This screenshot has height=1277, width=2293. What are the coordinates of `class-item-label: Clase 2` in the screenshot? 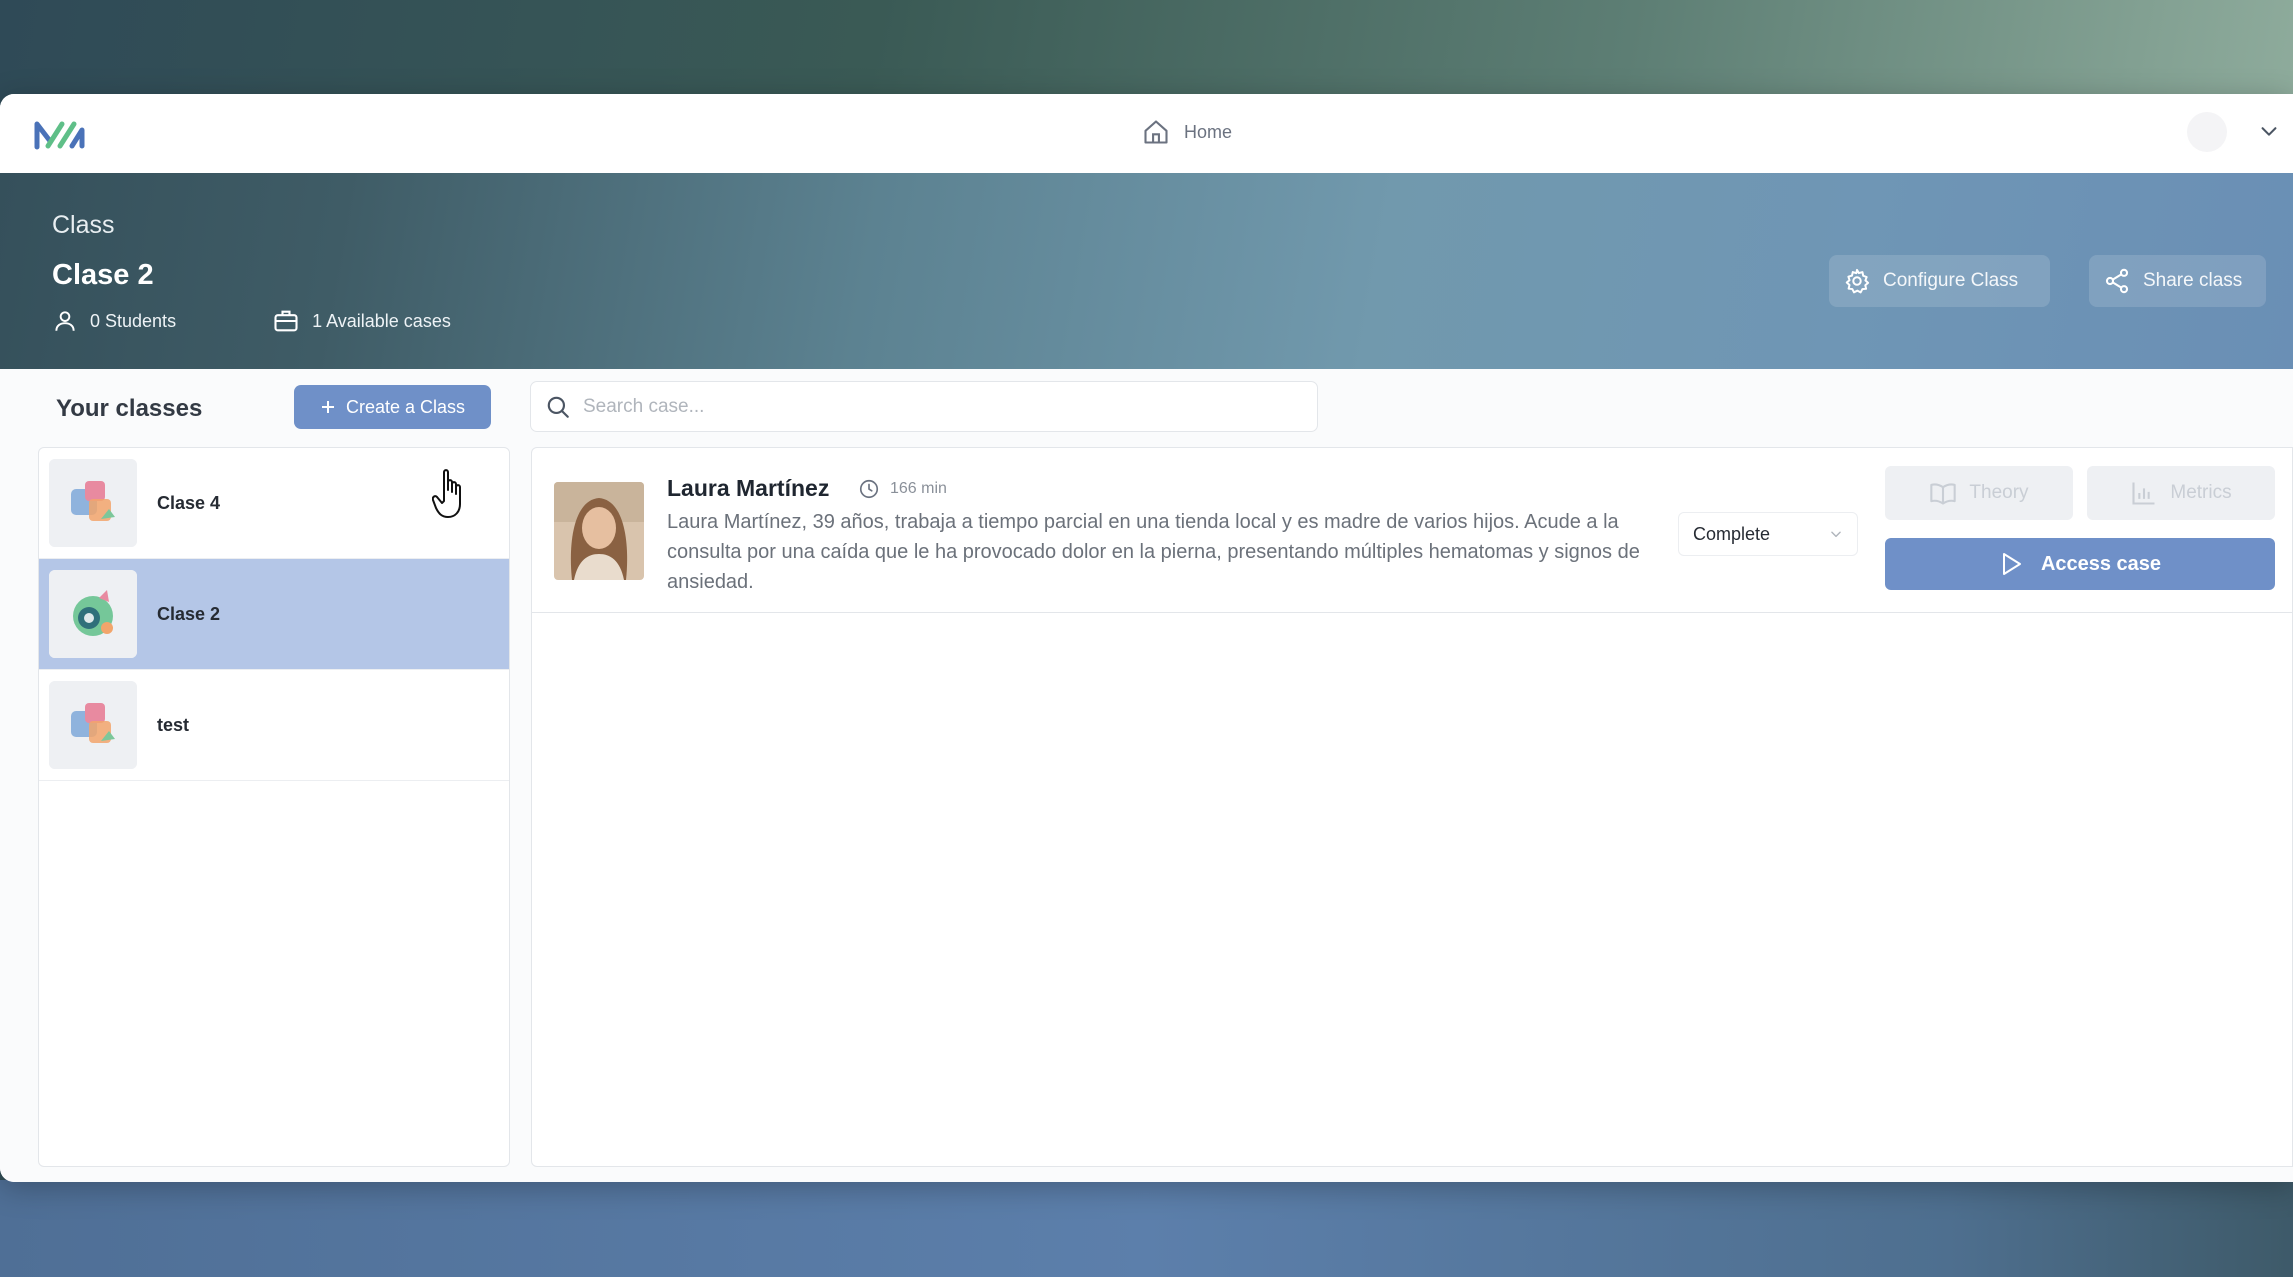 It's located at (189, 613).